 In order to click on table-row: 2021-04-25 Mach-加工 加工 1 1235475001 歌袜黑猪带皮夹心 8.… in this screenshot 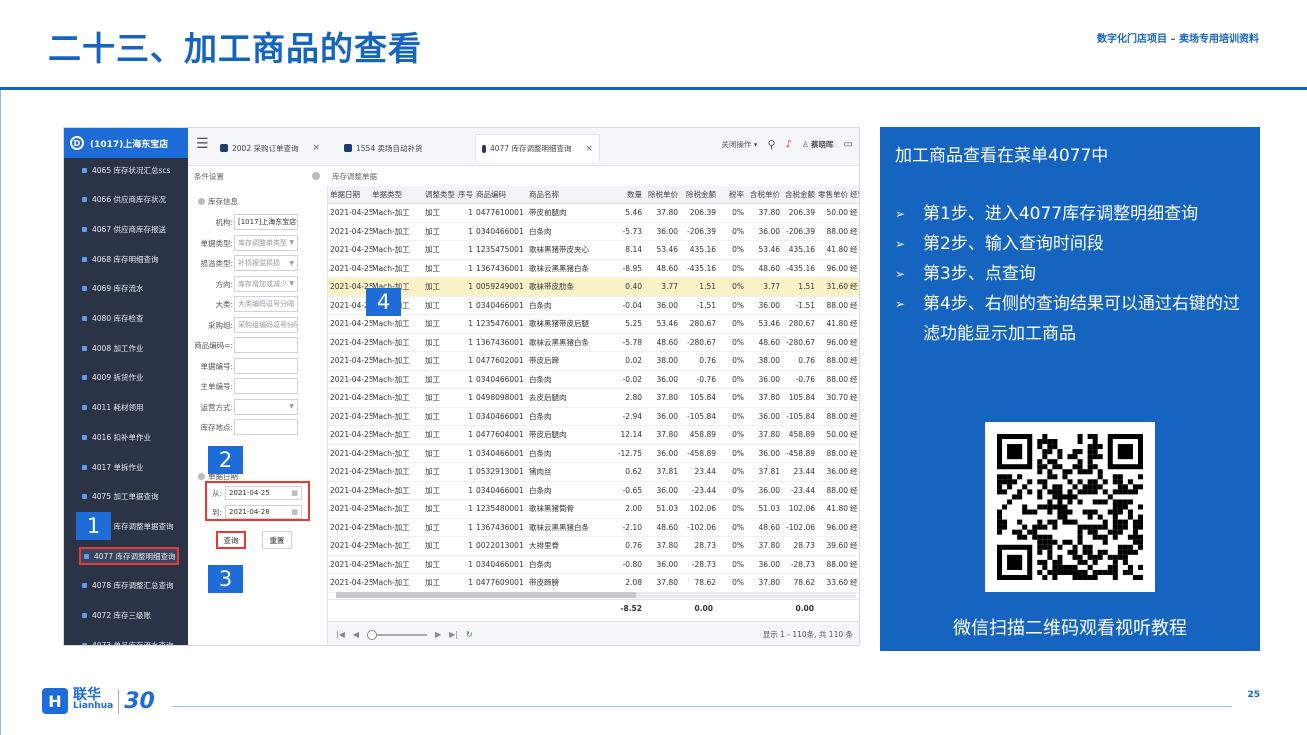, I will do `click(593, 250)`.